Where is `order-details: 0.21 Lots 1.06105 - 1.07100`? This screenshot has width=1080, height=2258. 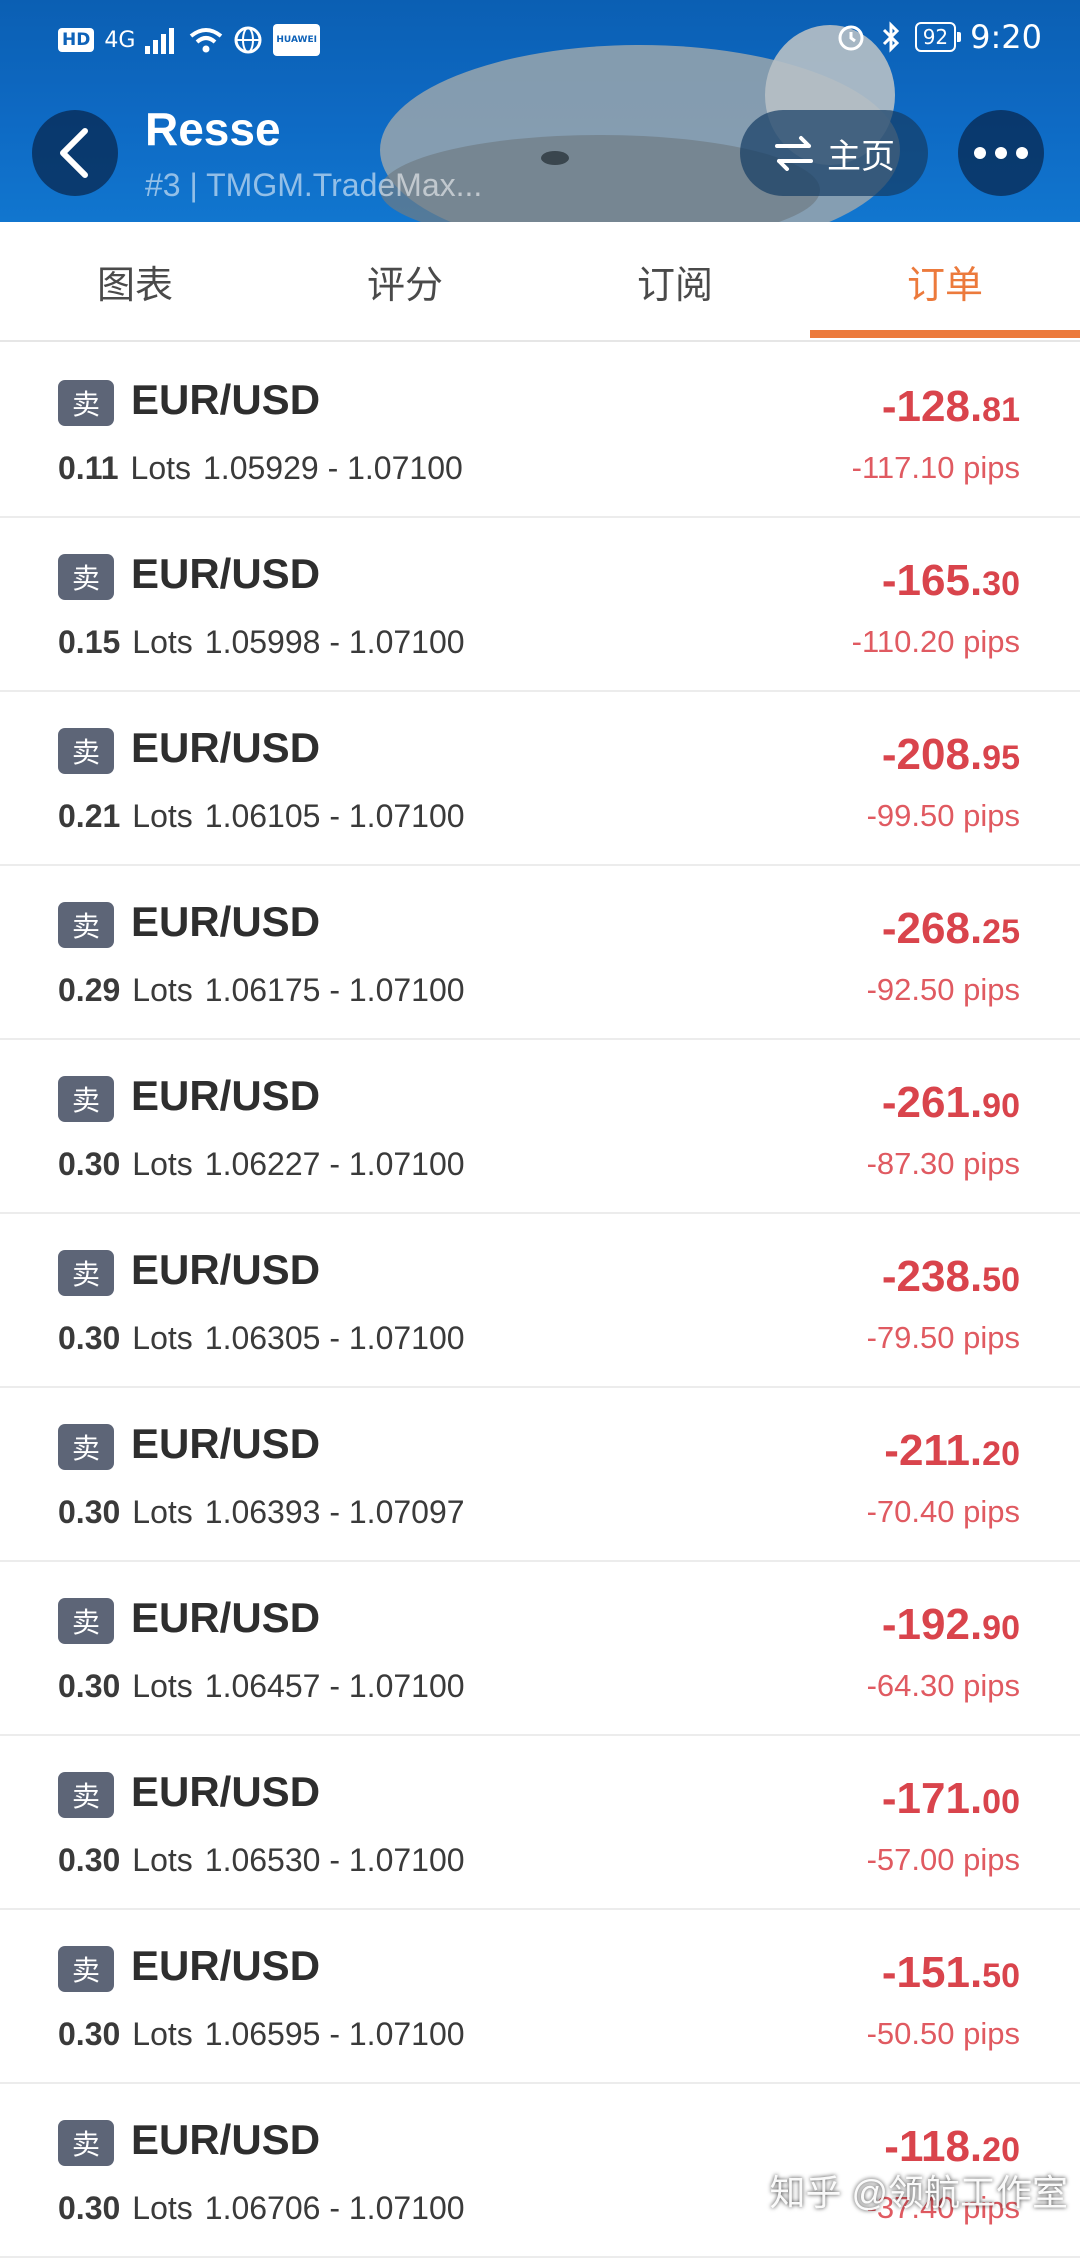
order-details: 0.21 Lots 1.06105 - 1.07100 is located at coordinates (261, 816).